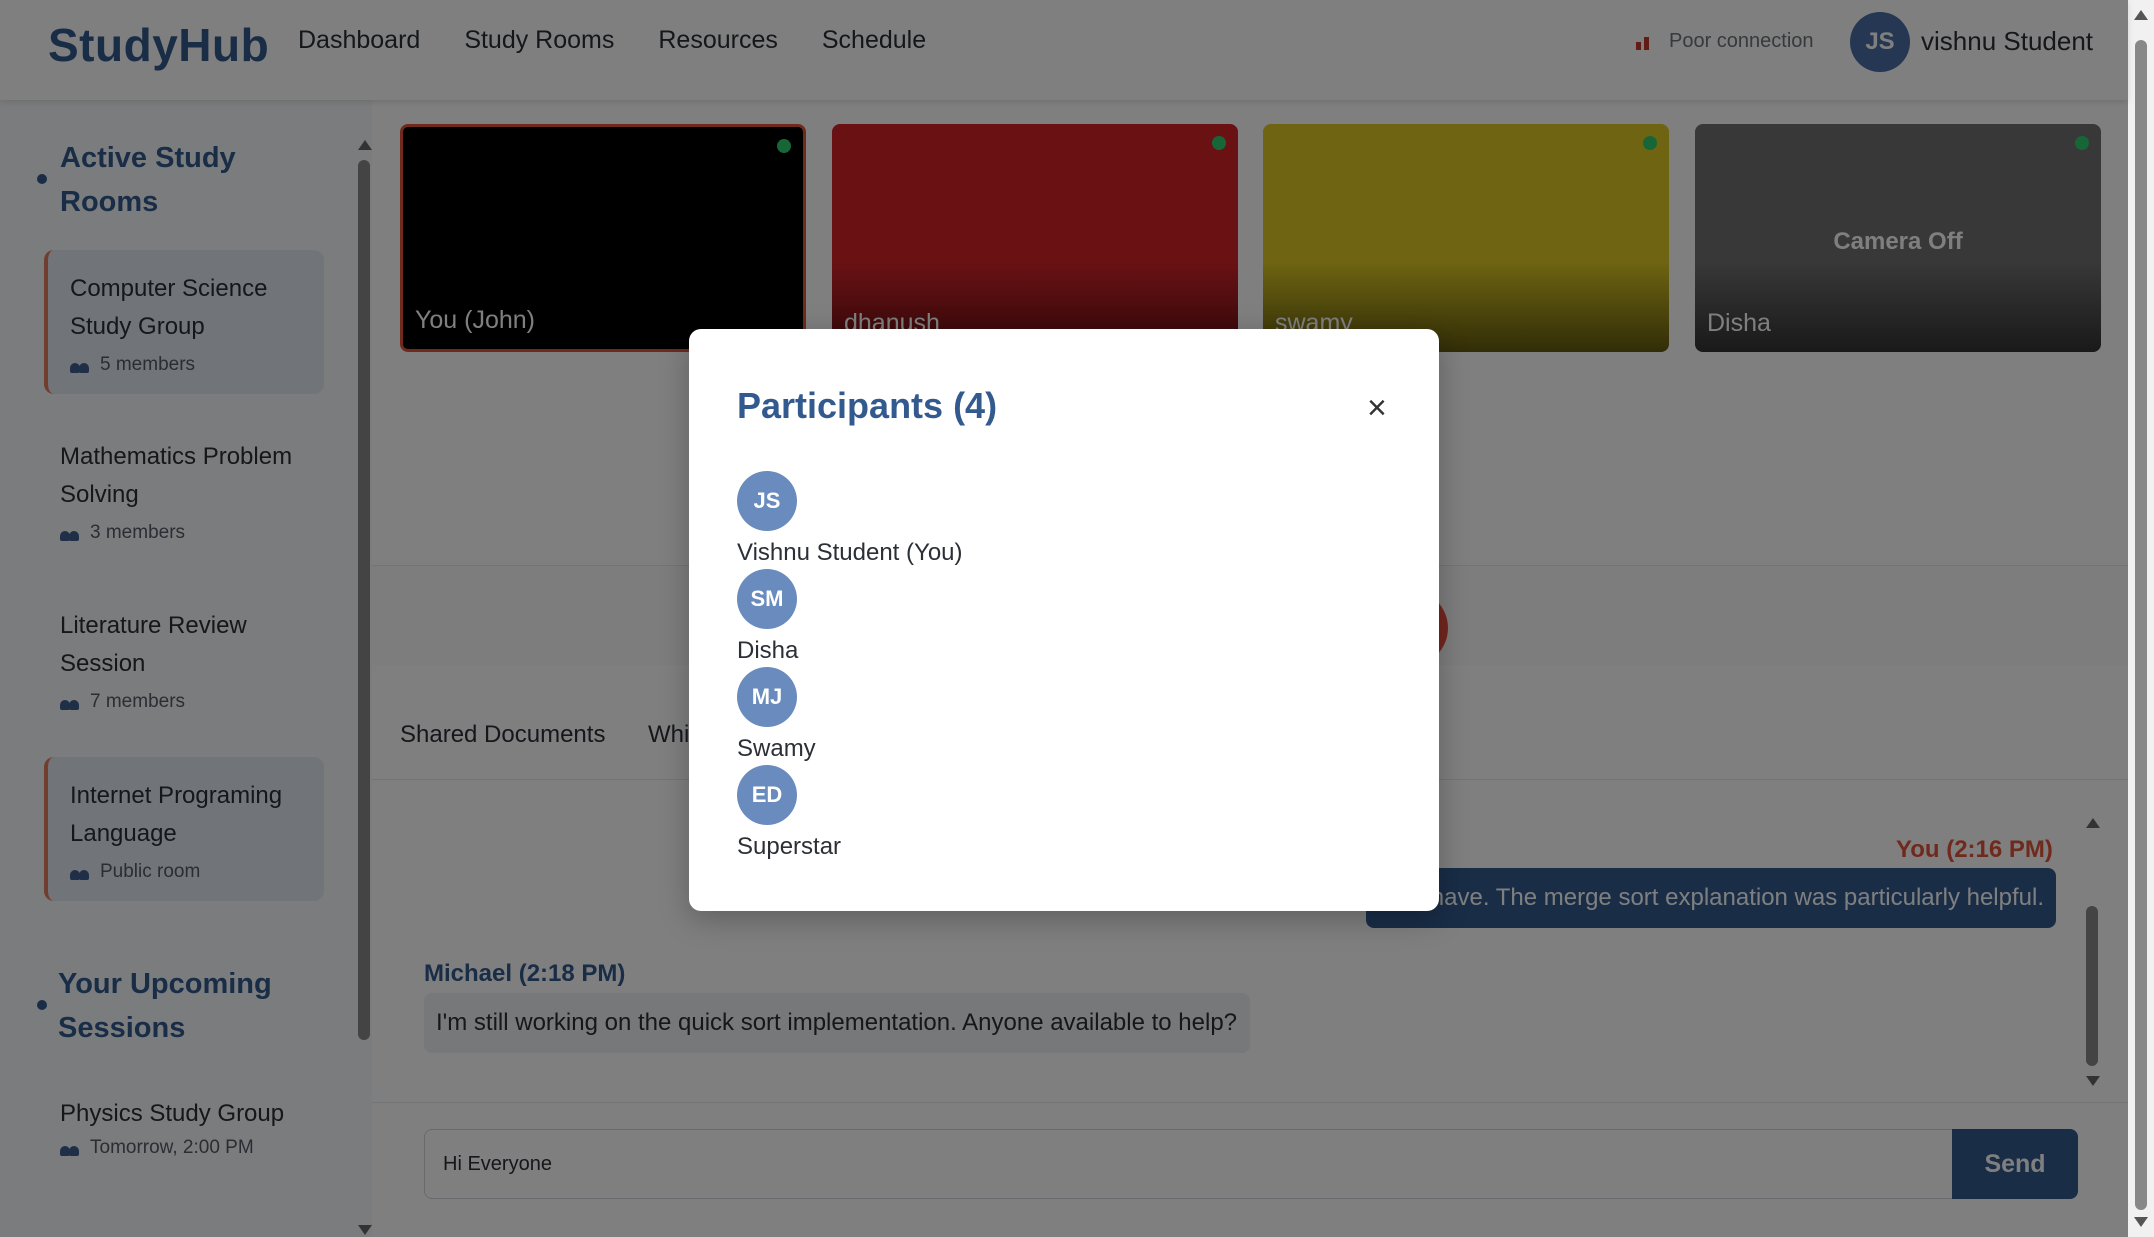 The image size is (2154, 1237). Describe the element at coordinates (1067, 716) in the screenshot. I see `participant-item: MJ Swamy` at that location.